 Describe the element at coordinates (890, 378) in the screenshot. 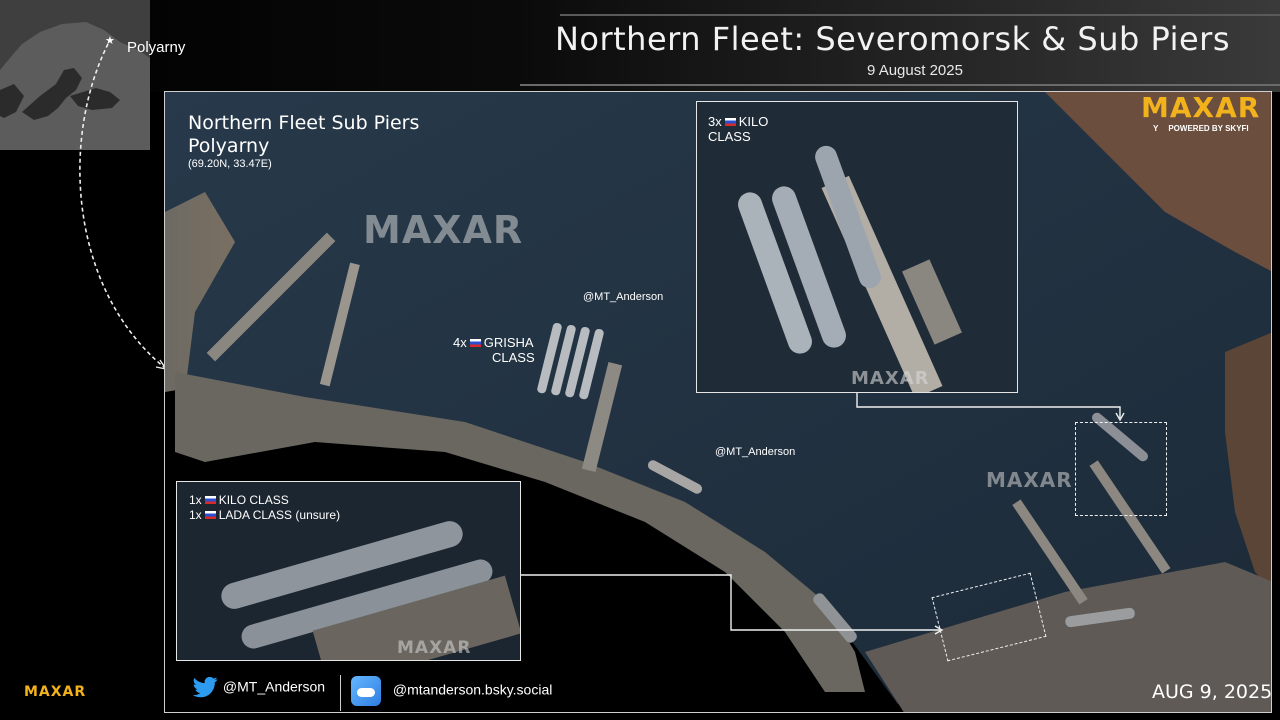

I see `kilo3-watermark: MAXAR` at that location.